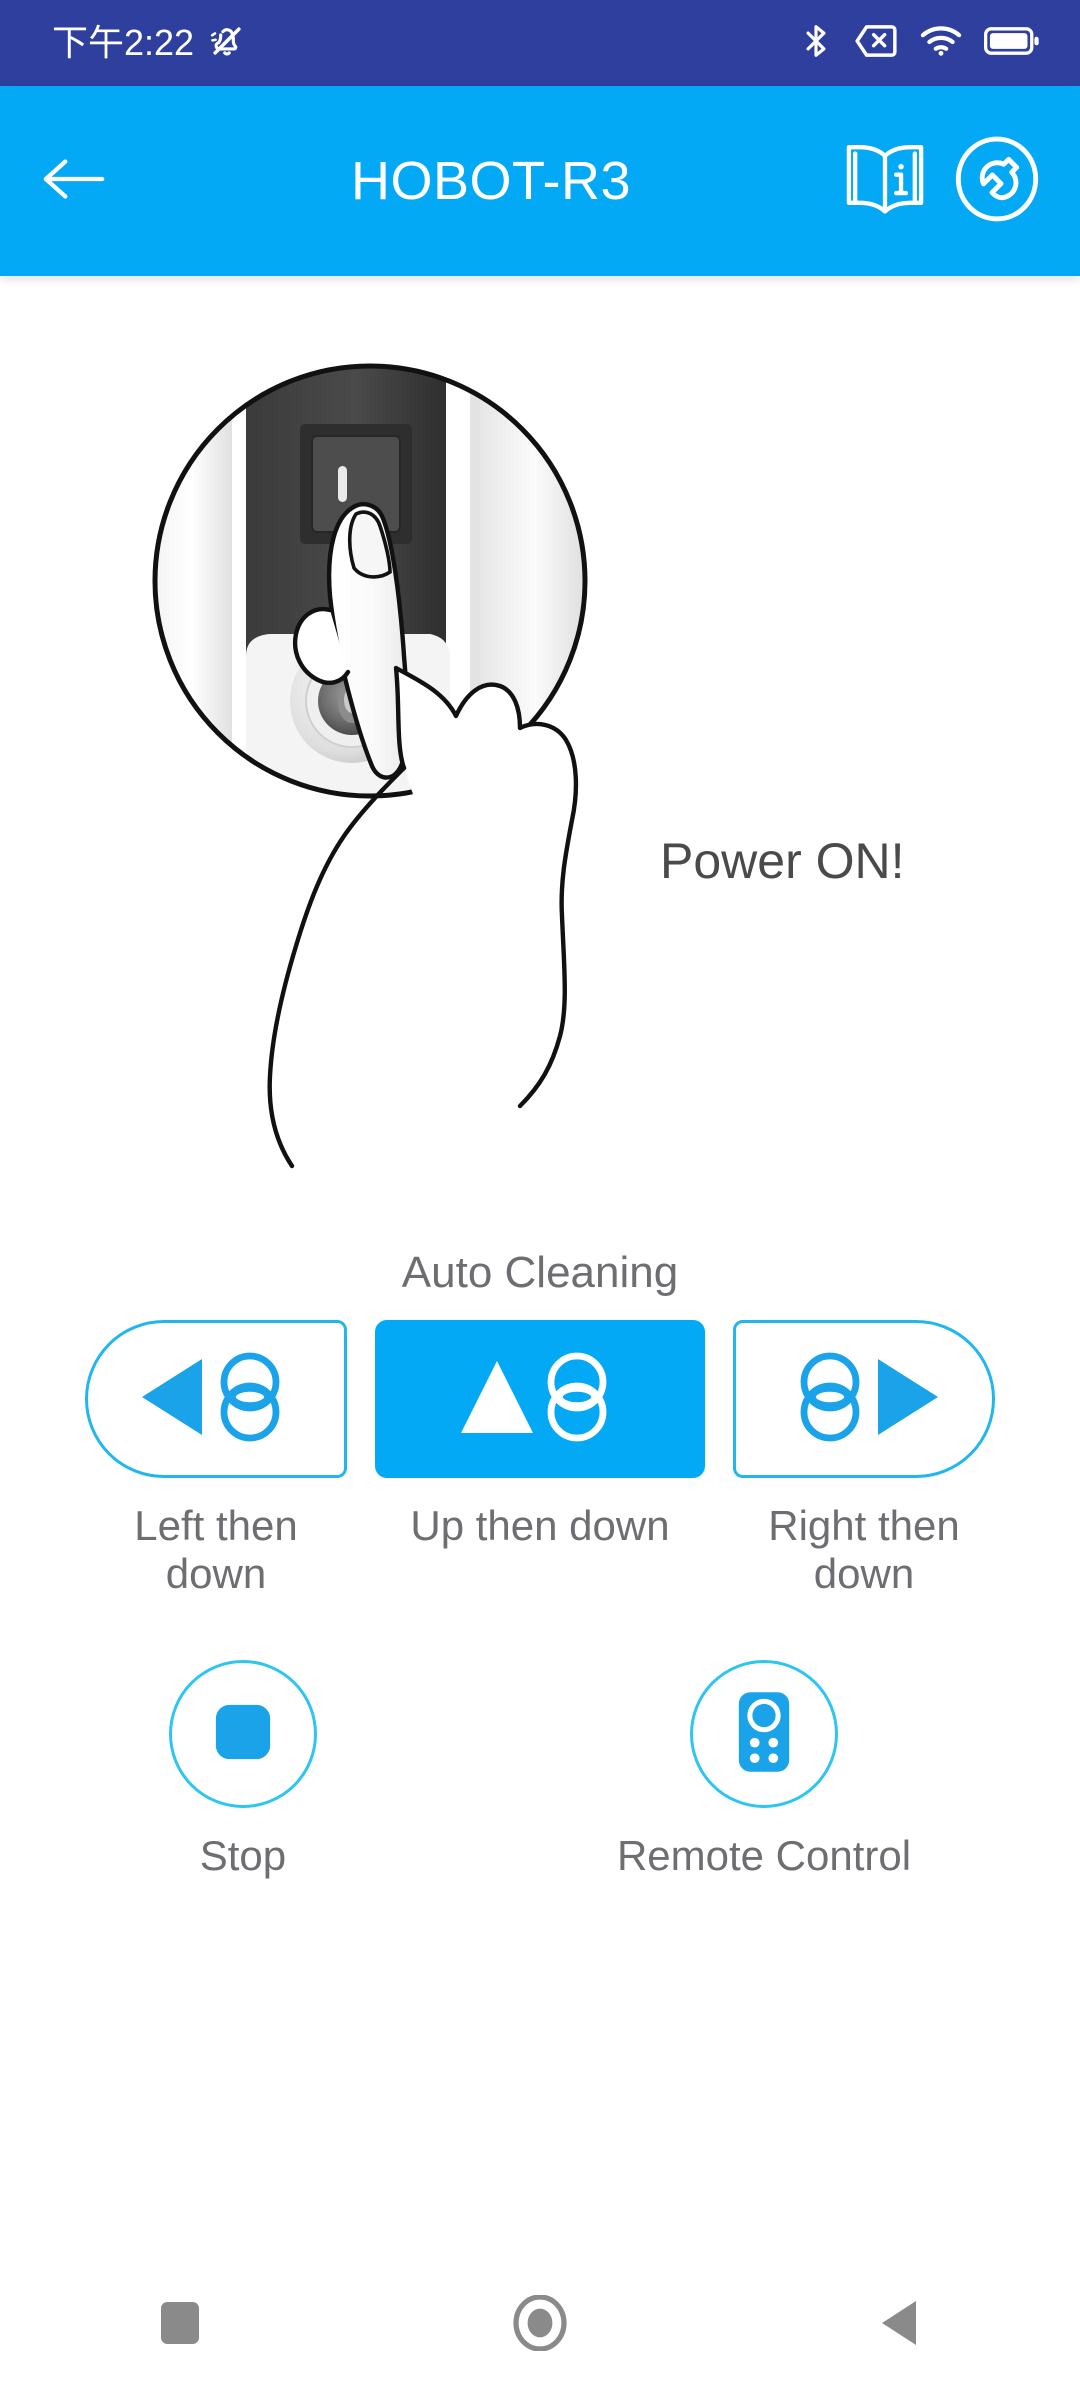  I want to click on status-bar-right, so click(920, 43).